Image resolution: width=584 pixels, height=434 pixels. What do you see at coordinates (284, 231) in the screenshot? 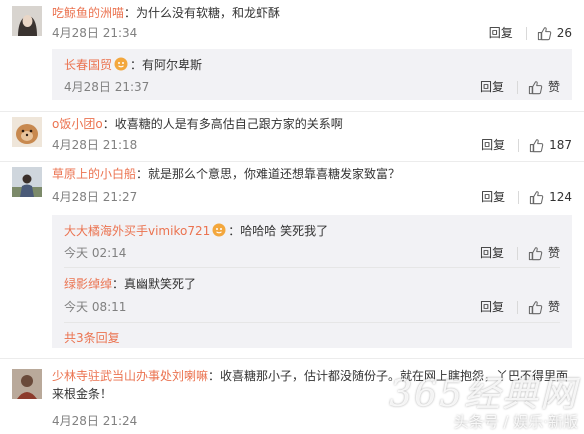
I see `reply-text: 哈哈哈 笑死我了` at bounding box center [284, 231].